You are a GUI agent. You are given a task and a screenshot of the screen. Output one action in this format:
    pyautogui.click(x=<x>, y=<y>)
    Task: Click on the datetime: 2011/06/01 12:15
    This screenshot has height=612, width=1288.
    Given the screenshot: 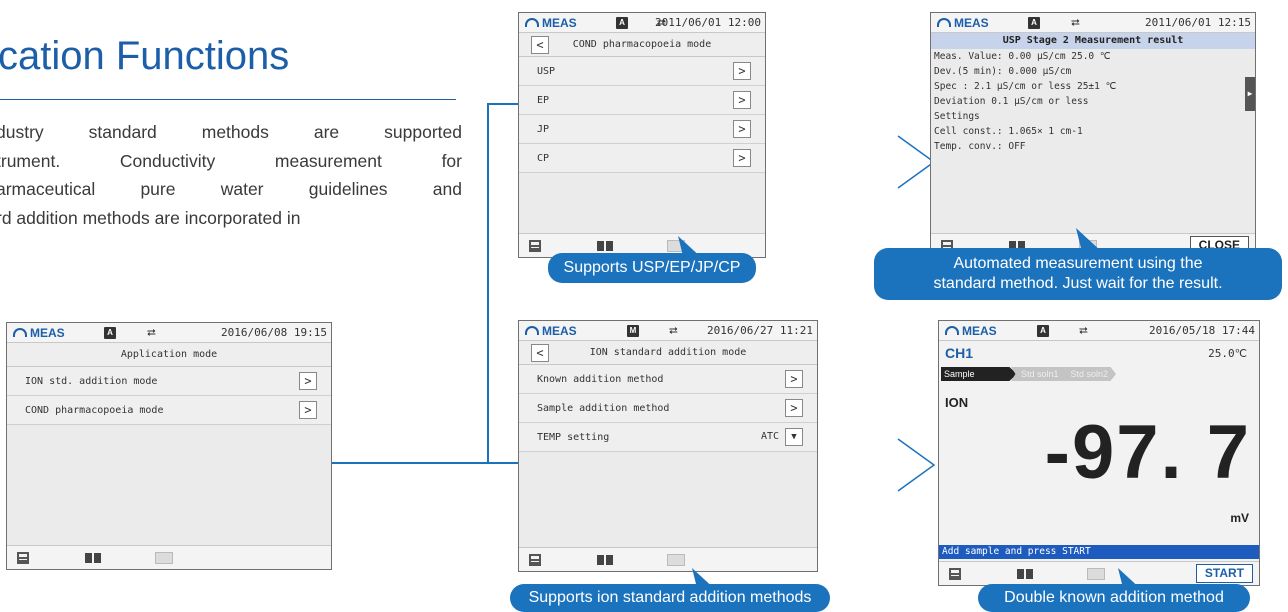 What is the action you would take?
    pyautogui.click(x=1198, y=22)
    